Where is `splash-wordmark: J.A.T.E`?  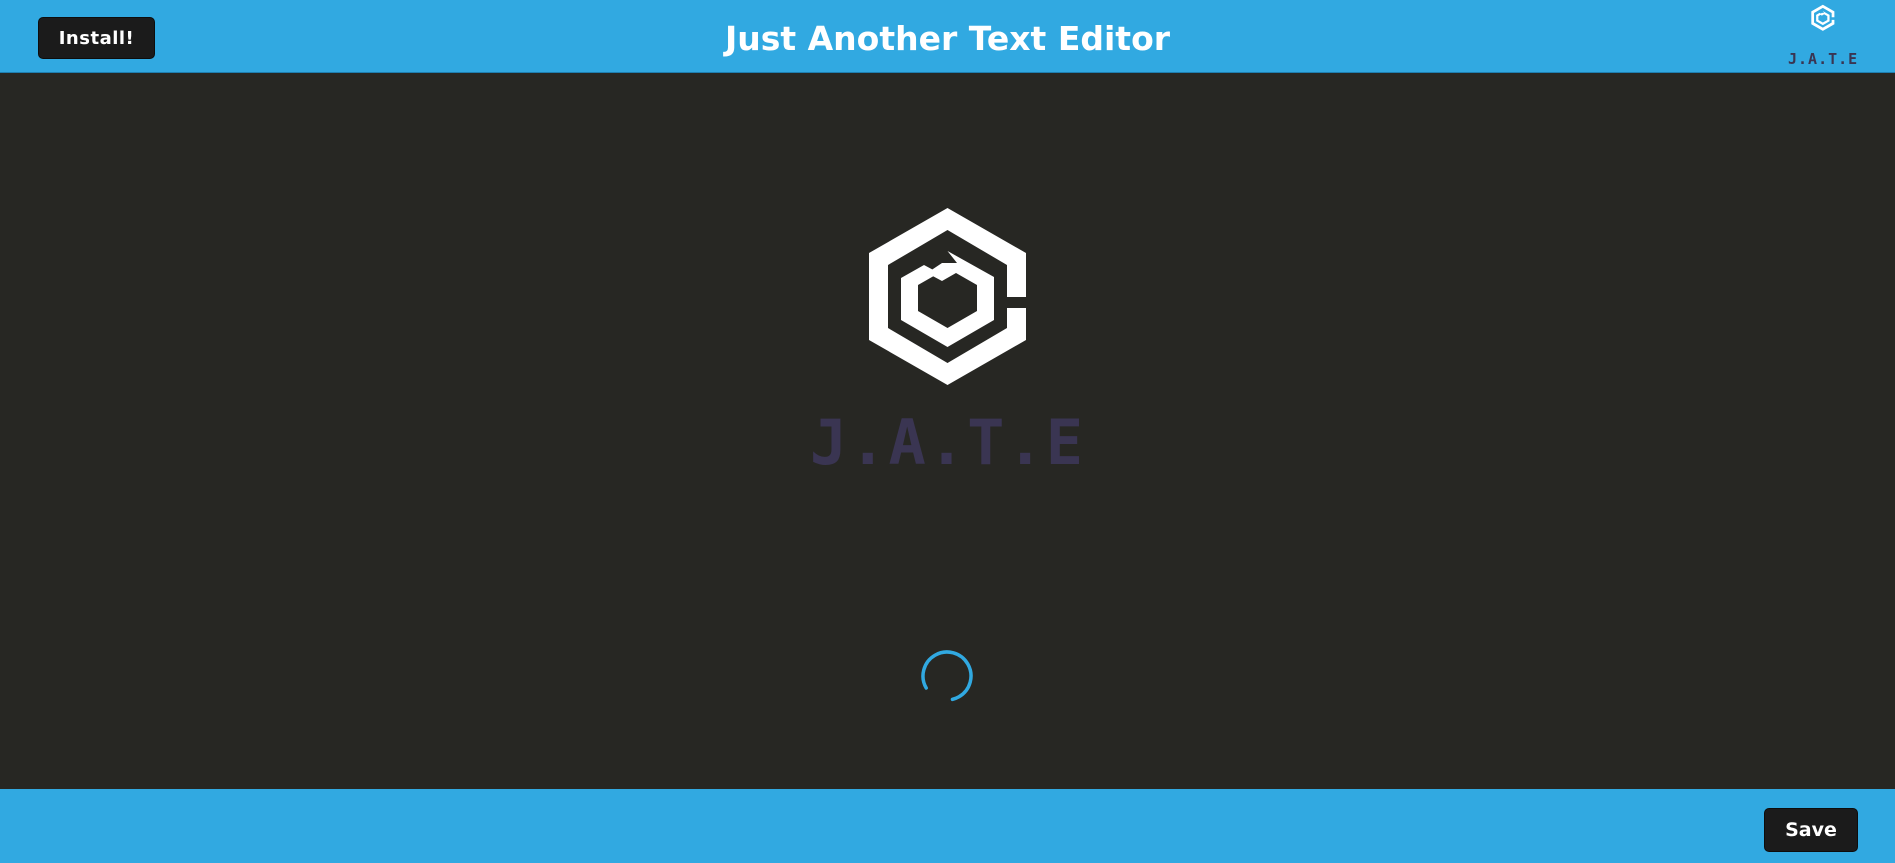 splash-wordmark: J.A.T.E is located at coordinates (947, 442).